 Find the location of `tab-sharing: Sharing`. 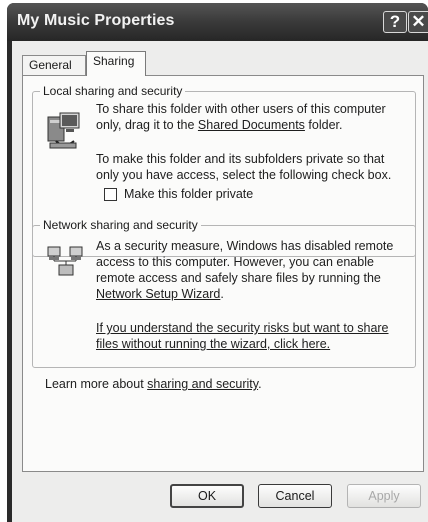

tab-sharing: Sharing is located at coordinates (116, 63).